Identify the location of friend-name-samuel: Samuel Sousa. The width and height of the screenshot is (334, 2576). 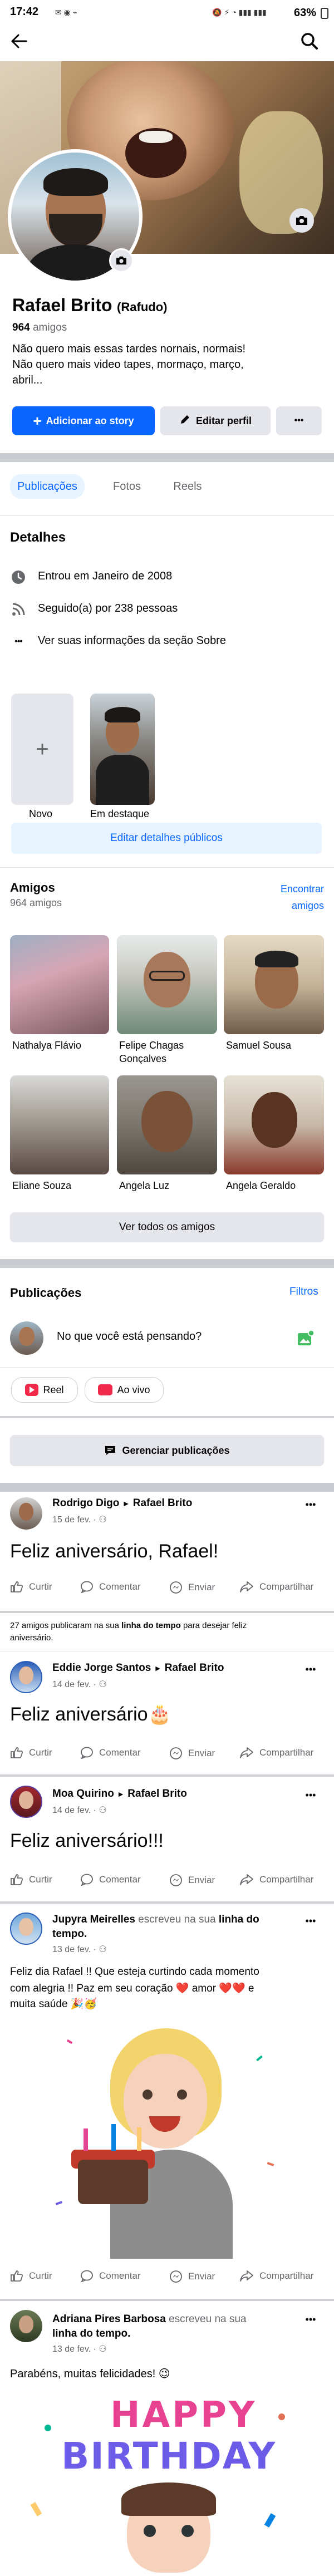
(258, 1045).